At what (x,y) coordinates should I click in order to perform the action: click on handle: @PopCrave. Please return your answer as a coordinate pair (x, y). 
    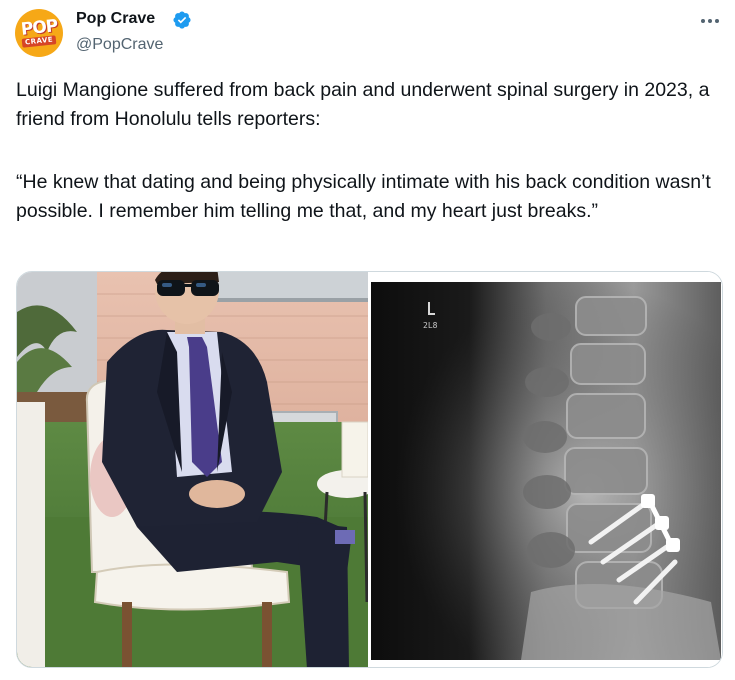
    Looking at the image, I should click on (119, 45).